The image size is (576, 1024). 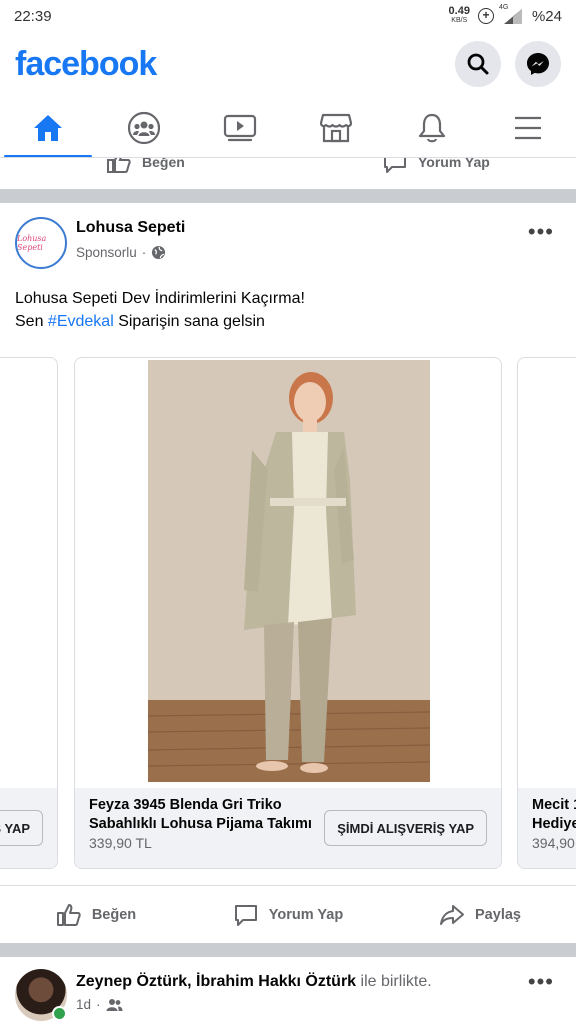 I want to click on app-header: facebook, so click(x=288, y=64).